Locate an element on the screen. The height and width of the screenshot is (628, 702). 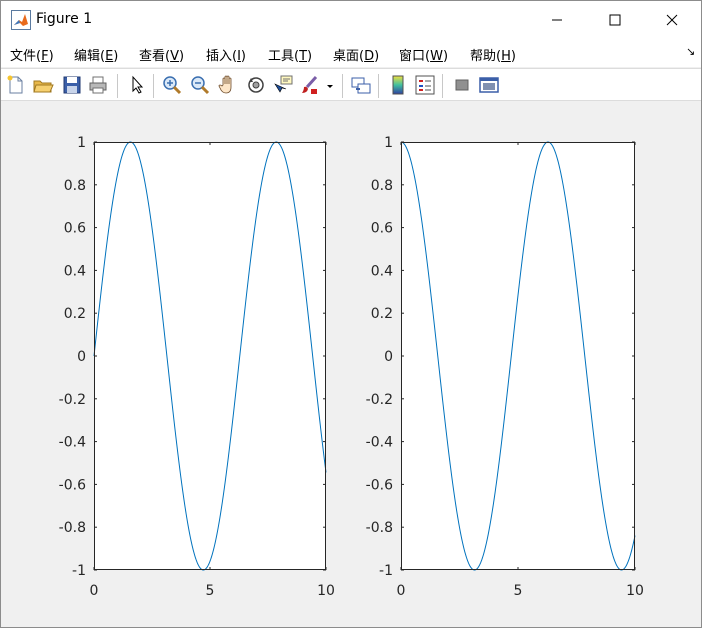
menu-item-label: 查看( is located at coordinates (155, 56).